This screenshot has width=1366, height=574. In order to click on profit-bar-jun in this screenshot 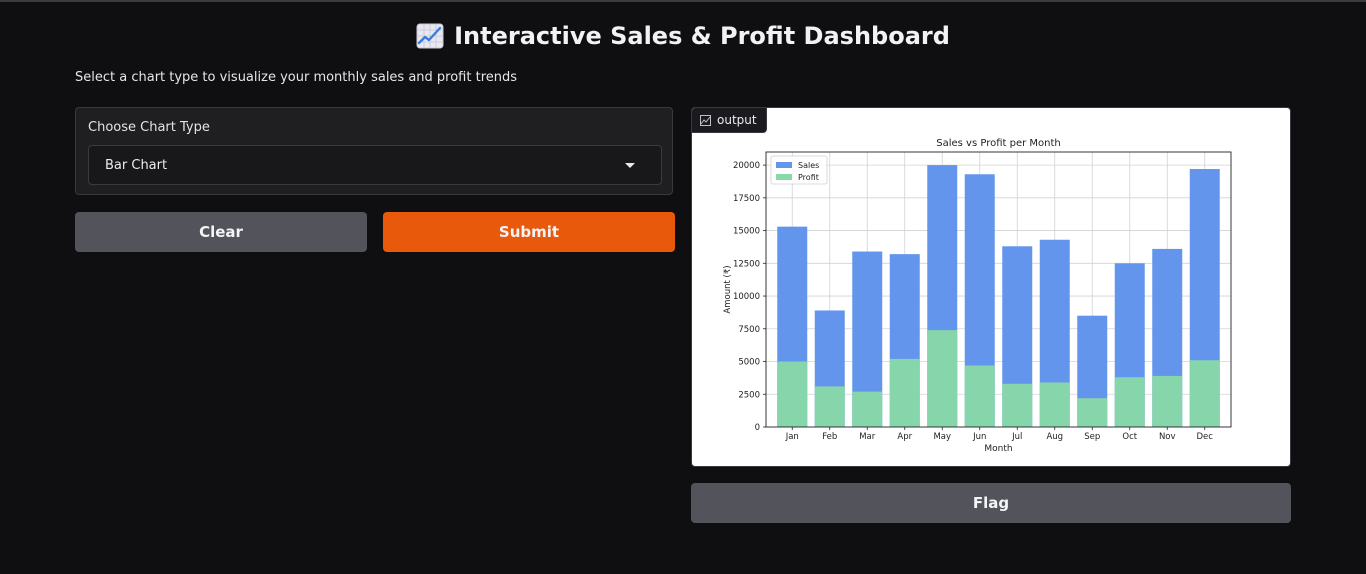, I will do `click(979, 396)`.